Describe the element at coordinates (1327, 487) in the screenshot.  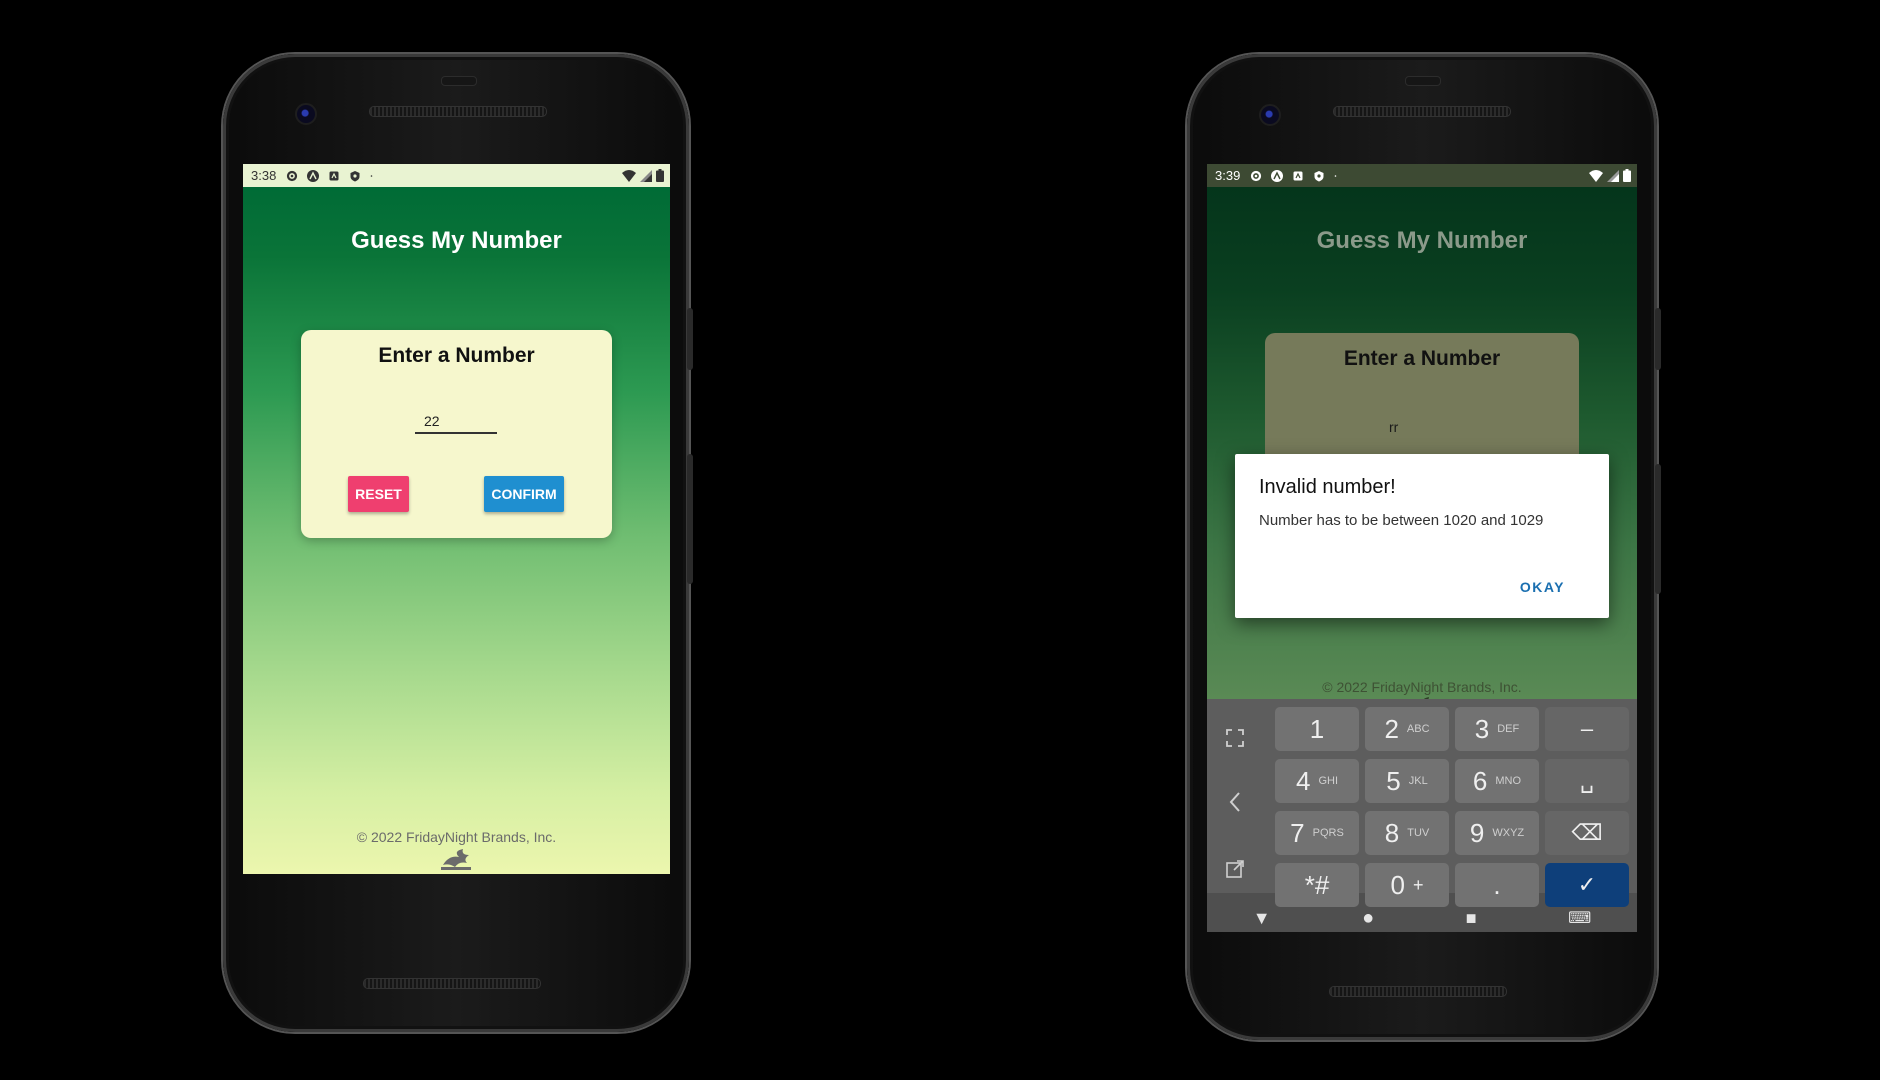
I see `dialog-title: Invalid number!` at that location.